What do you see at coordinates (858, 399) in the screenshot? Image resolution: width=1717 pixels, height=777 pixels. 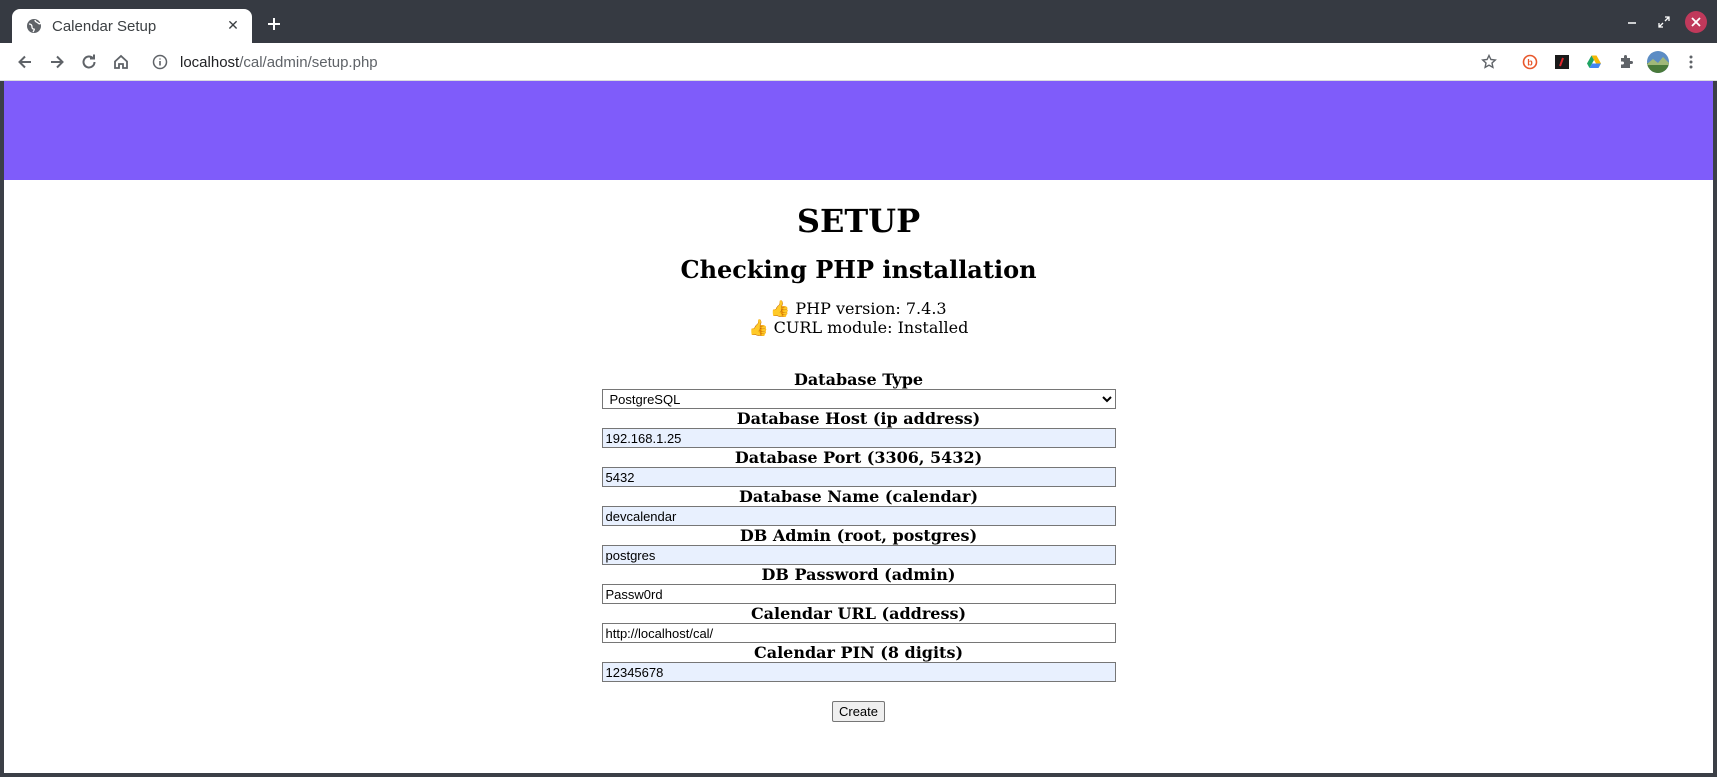 I see `db-type-select: PostgreSQL` at bounding box center [858, 399].